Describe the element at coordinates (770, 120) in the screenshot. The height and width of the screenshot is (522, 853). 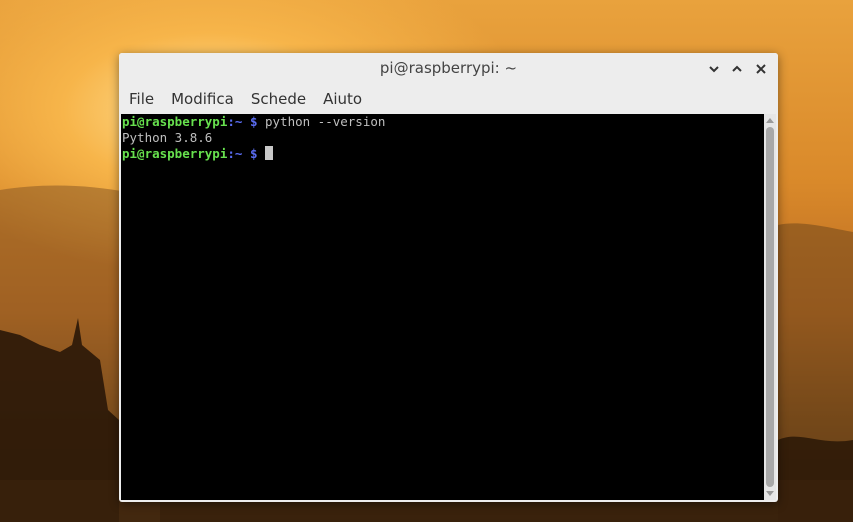
I see `scroll-up-icon` at that location.